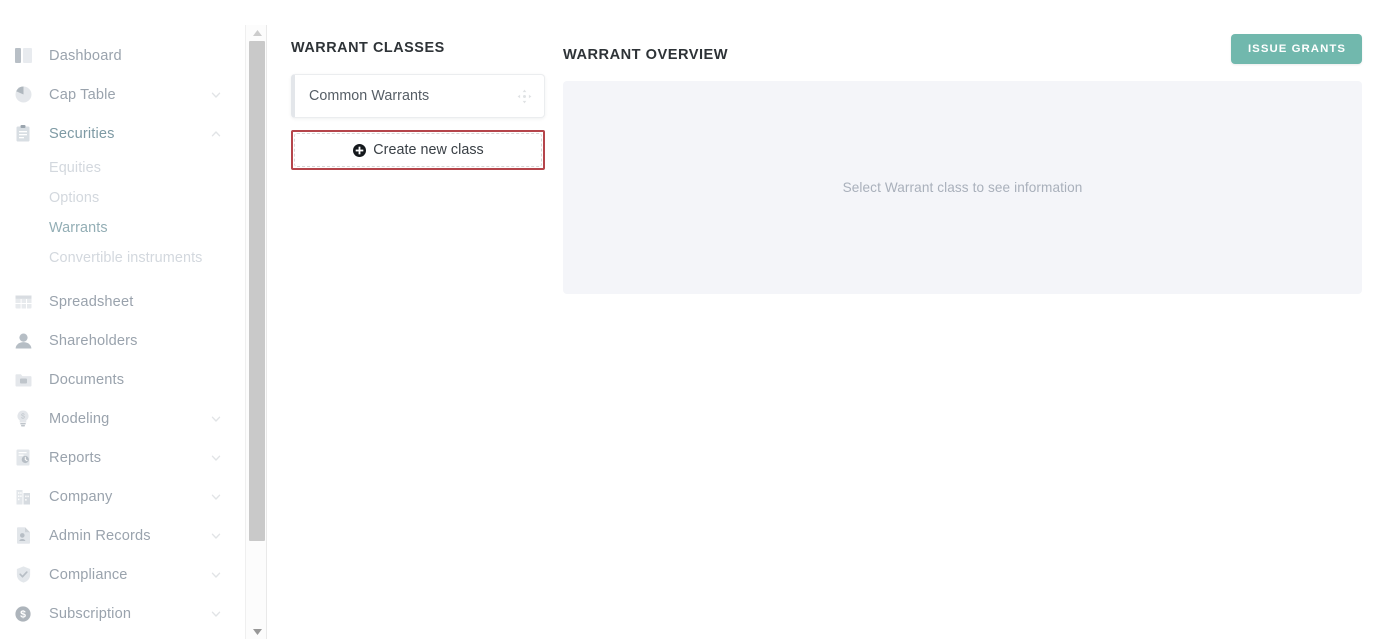 This screenshot has width=1377, height=639. Describe the element at coordinates (23, 302) in the screenshot. I see `grid-icon` at that location.